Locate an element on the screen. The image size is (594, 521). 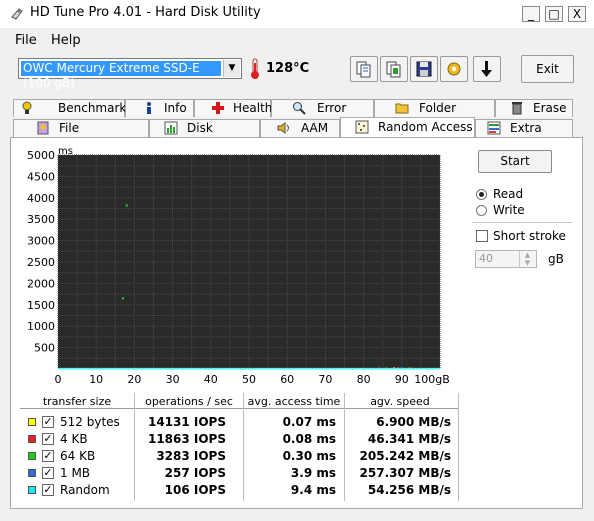
operations-cell: 257 IOPS is located at coordinates (195, 473).